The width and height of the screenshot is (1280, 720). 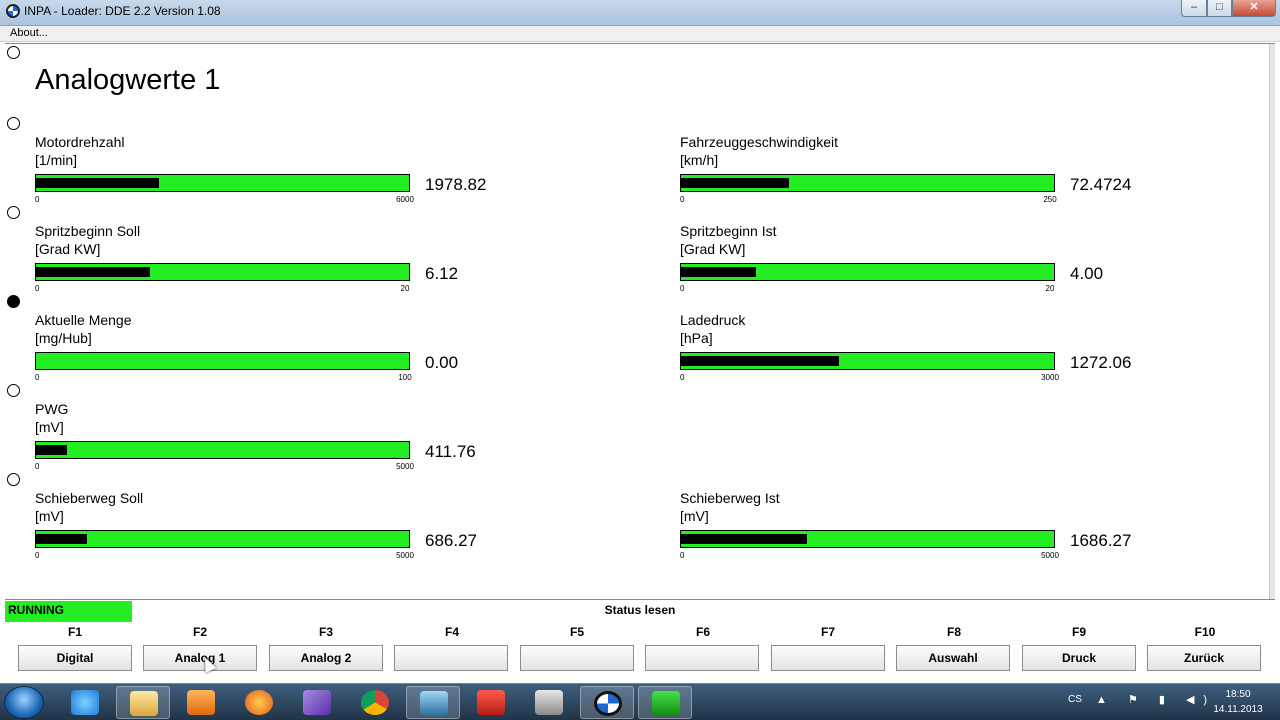 I want to click on bmw-app-icon, so click(x=607, y=702).